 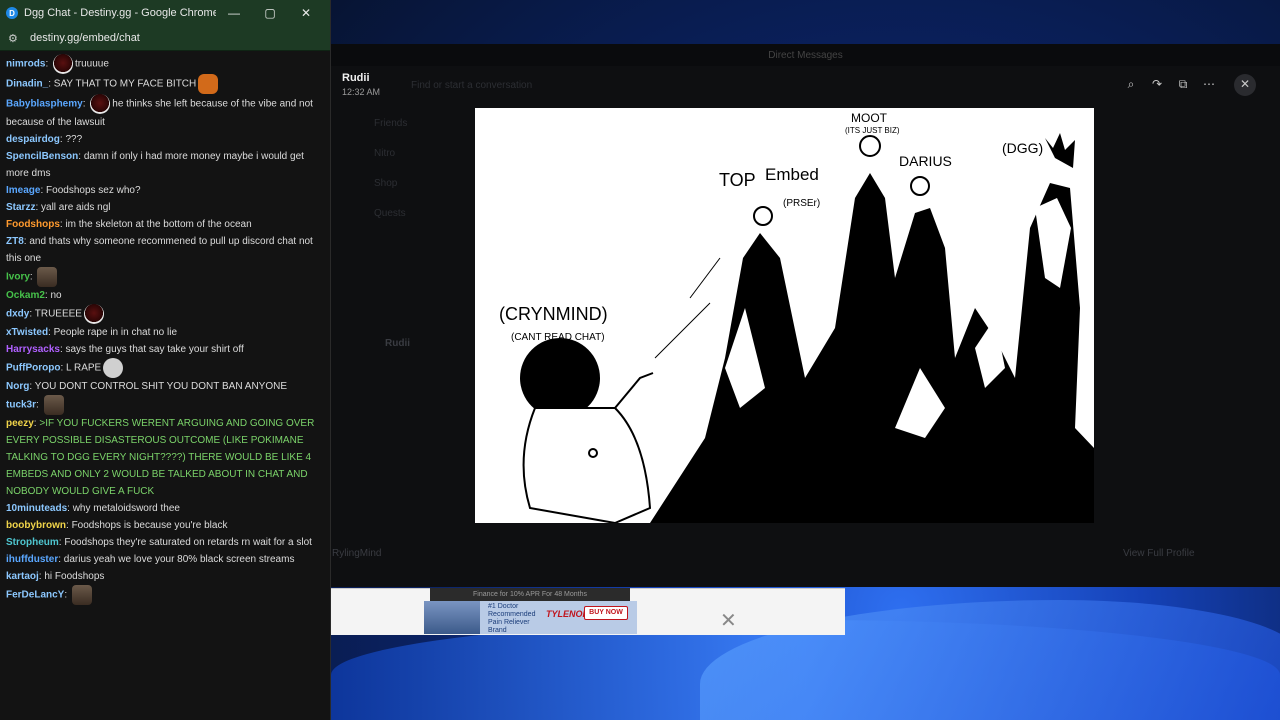 What do you see at coordinates (270, 13) in the screenshot?
I see `maximize-button: ▢` at bounding box center [270, 13].